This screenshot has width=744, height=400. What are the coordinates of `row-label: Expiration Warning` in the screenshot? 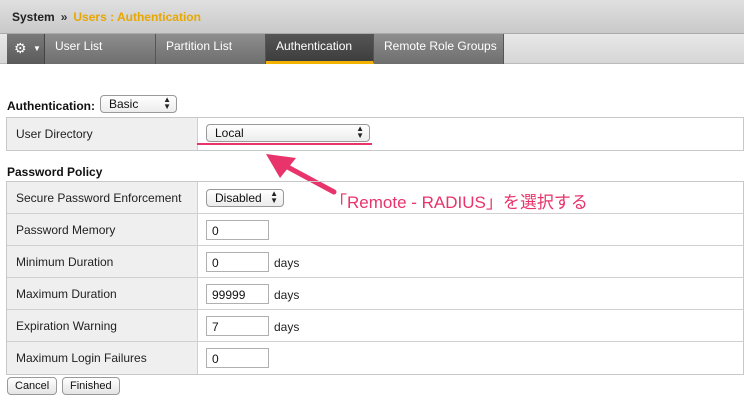 It's located at (102, 325).